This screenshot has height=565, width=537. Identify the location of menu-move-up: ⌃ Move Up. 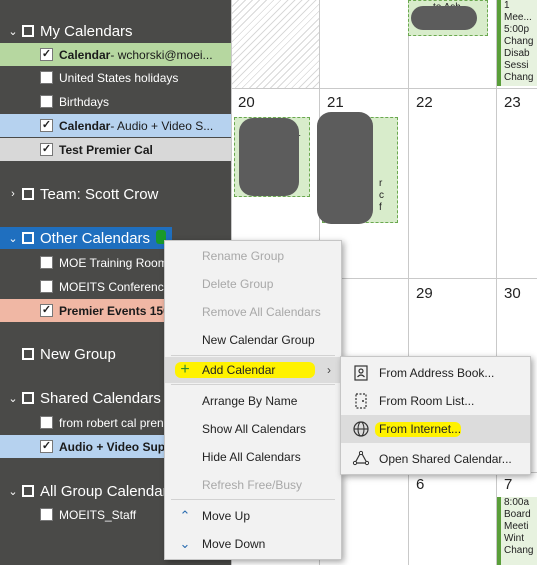
(253, 516).